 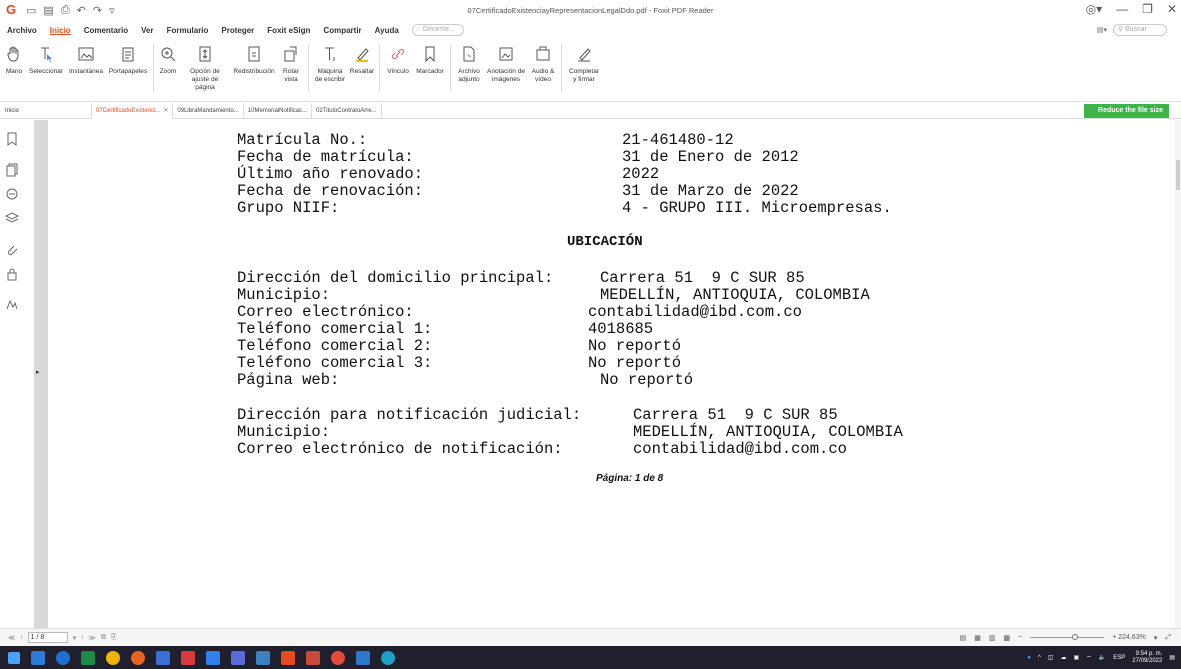 What do you see at coordinates (48, 10) in the screenshot?
I see `save-icon: ▤` at bounding box center [48, 10].